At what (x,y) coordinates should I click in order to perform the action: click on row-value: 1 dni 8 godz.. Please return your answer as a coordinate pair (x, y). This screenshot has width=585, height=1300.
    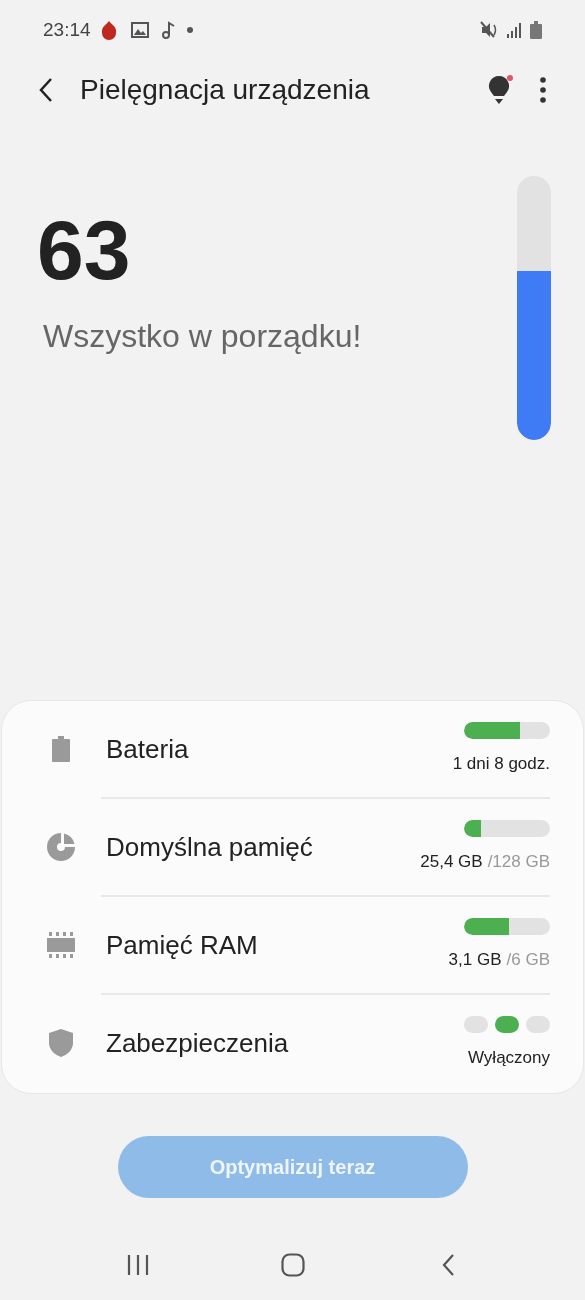
    Looking at the image, I should click on (501, 763).